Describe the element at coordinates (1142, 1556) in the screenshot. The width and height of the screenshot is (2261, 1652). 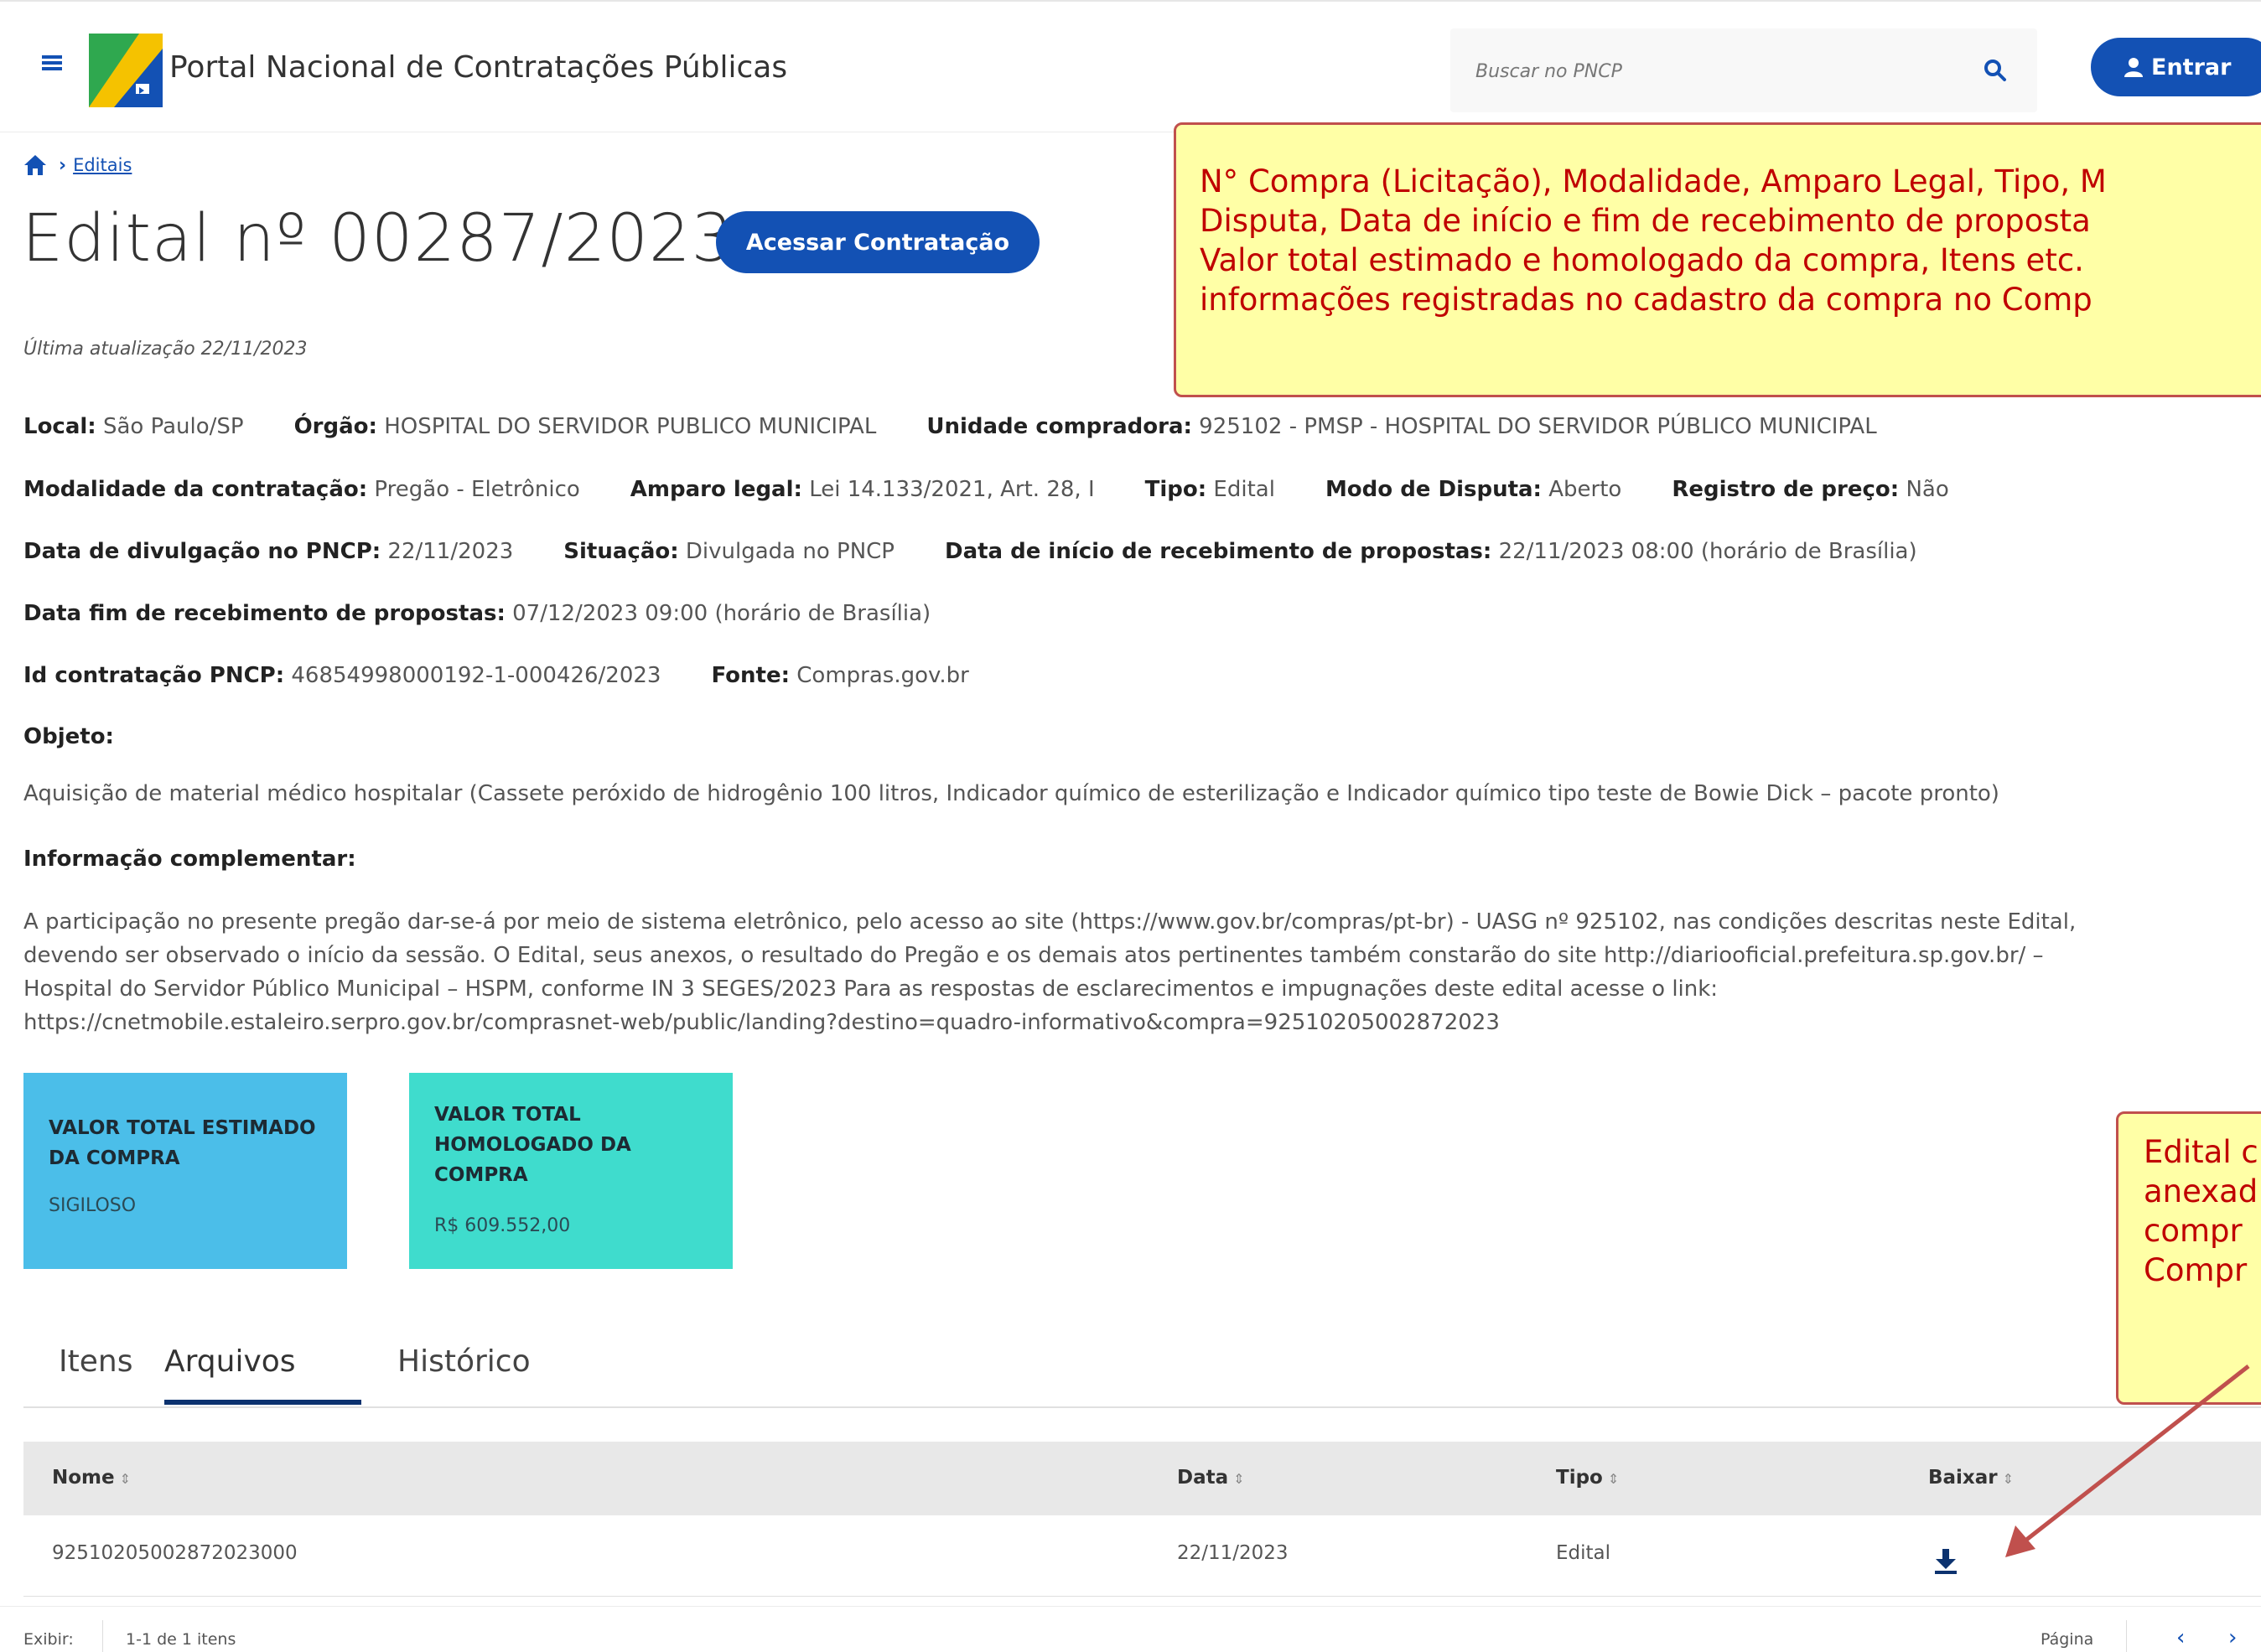
I see `table-row: 92510205002872023000 22/11/2023 Edital` at that location.